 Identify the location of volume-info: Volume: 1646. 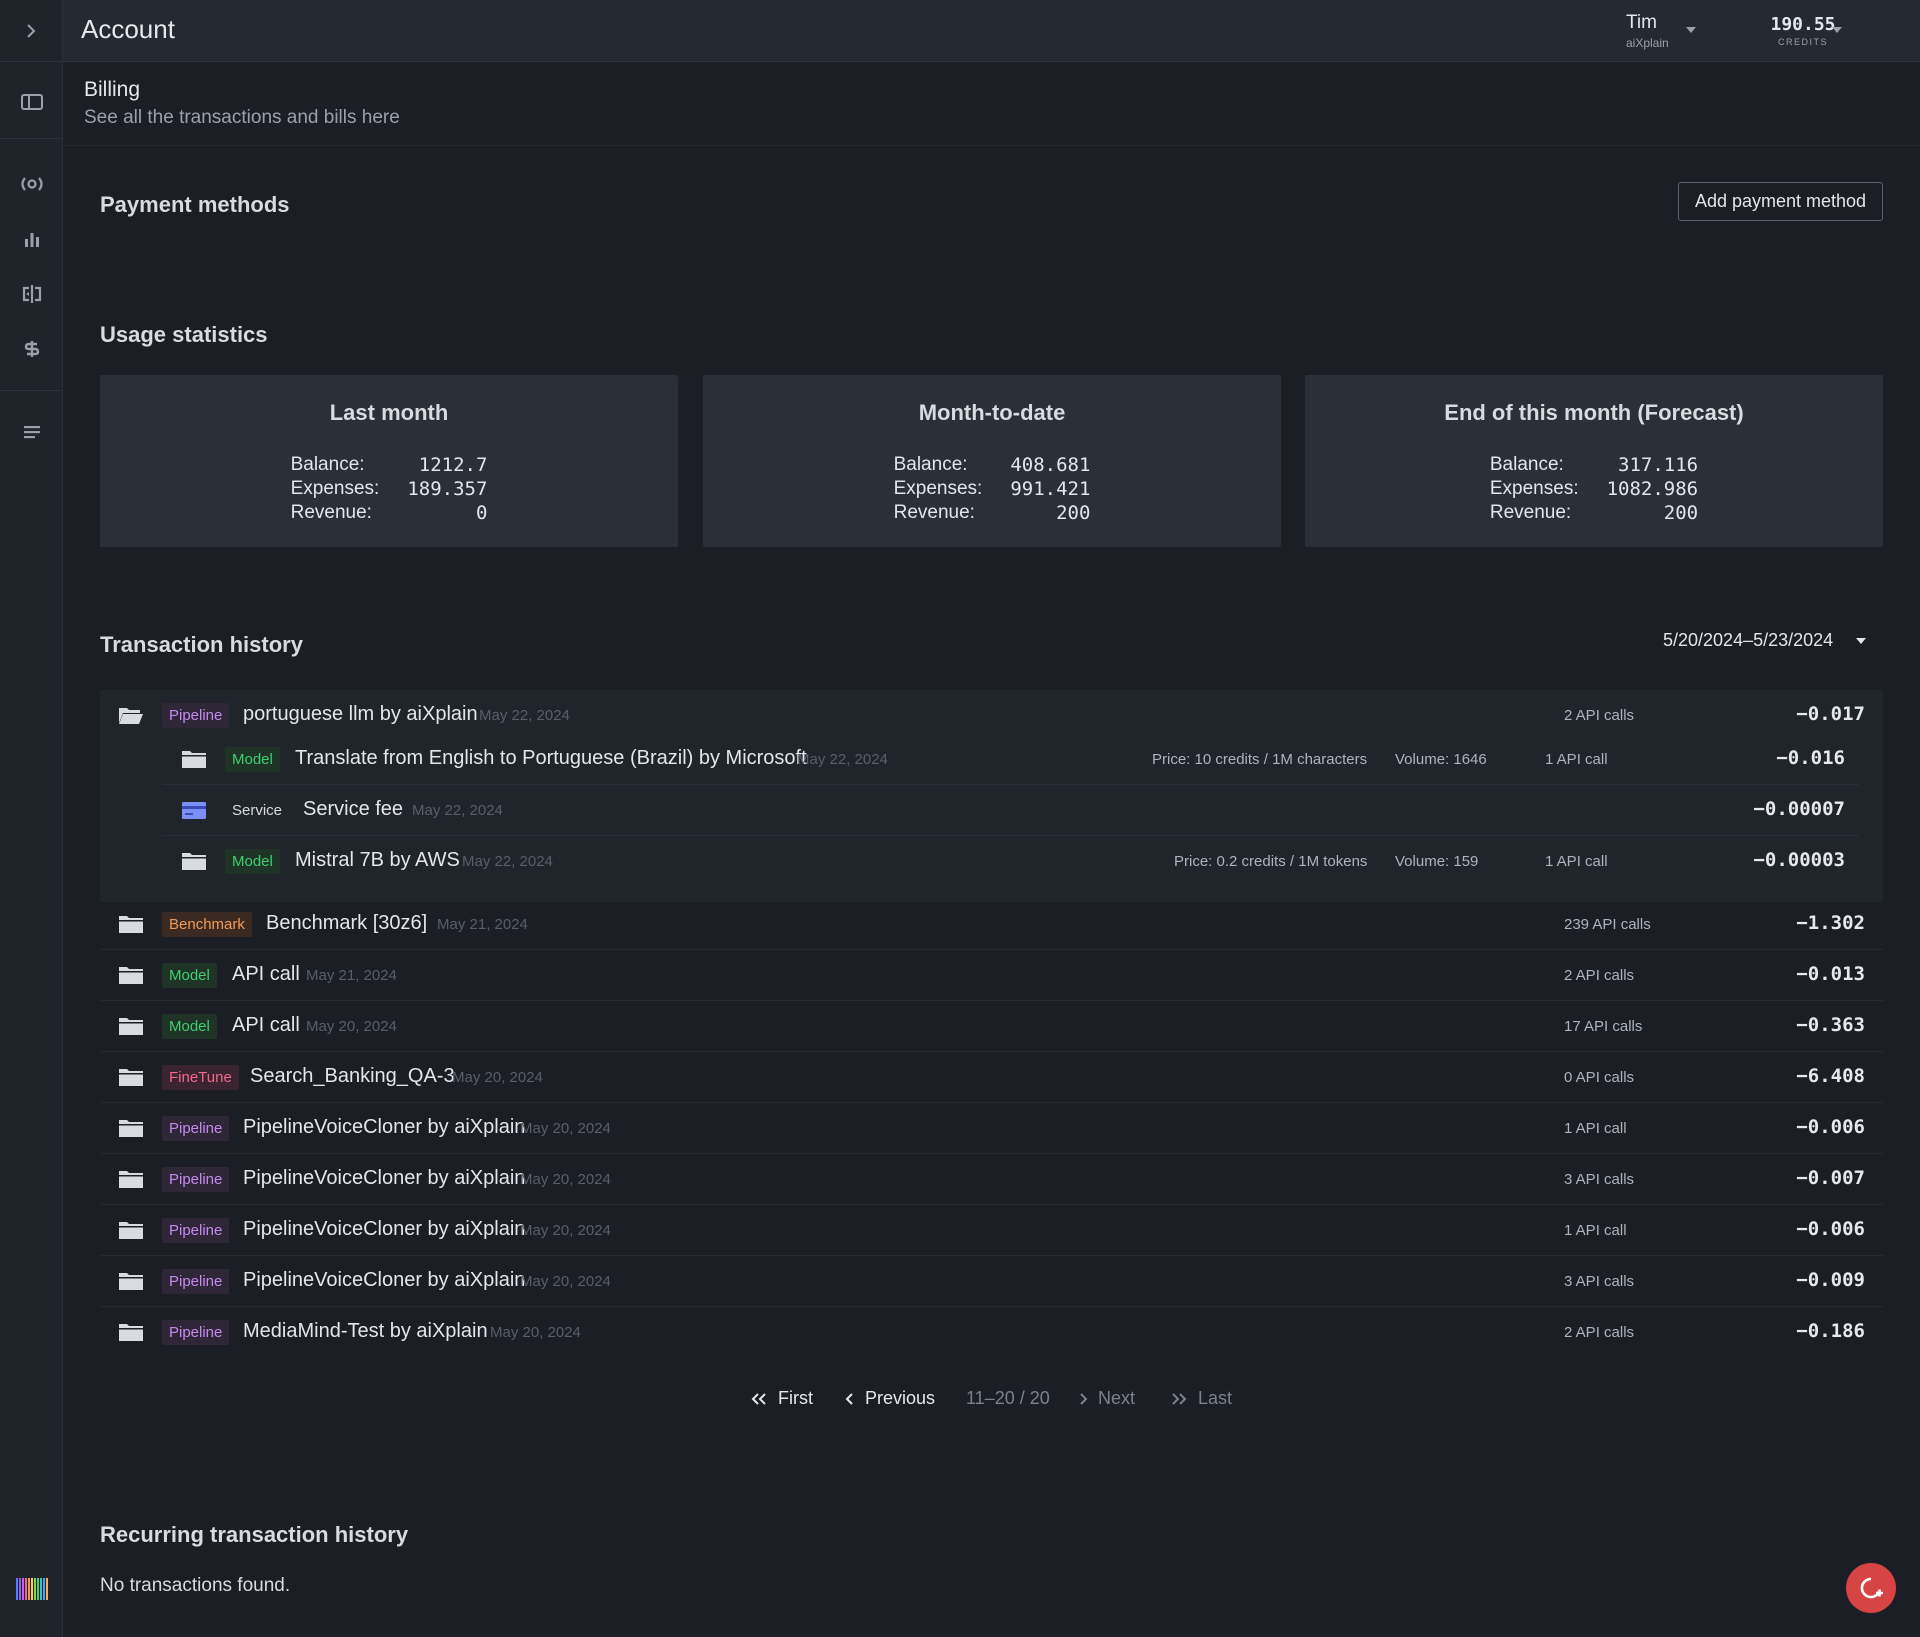
(1441, 759).